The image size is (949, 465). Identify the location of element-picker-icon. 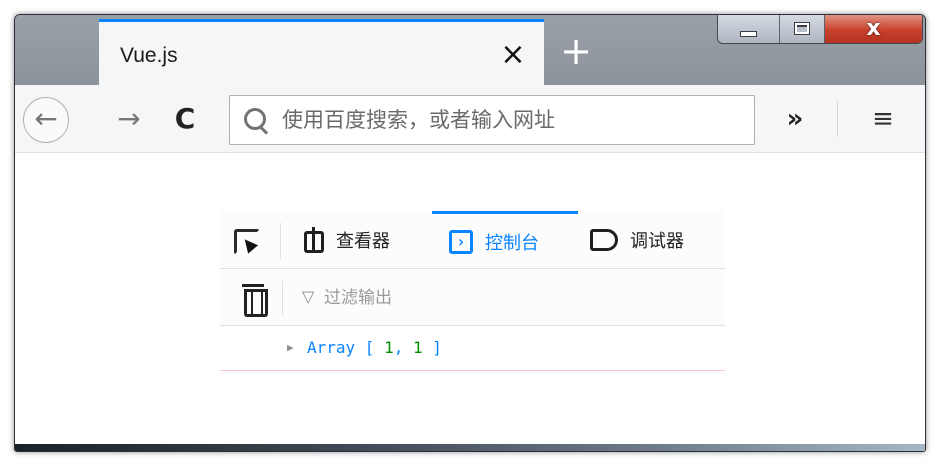
(247, 242).